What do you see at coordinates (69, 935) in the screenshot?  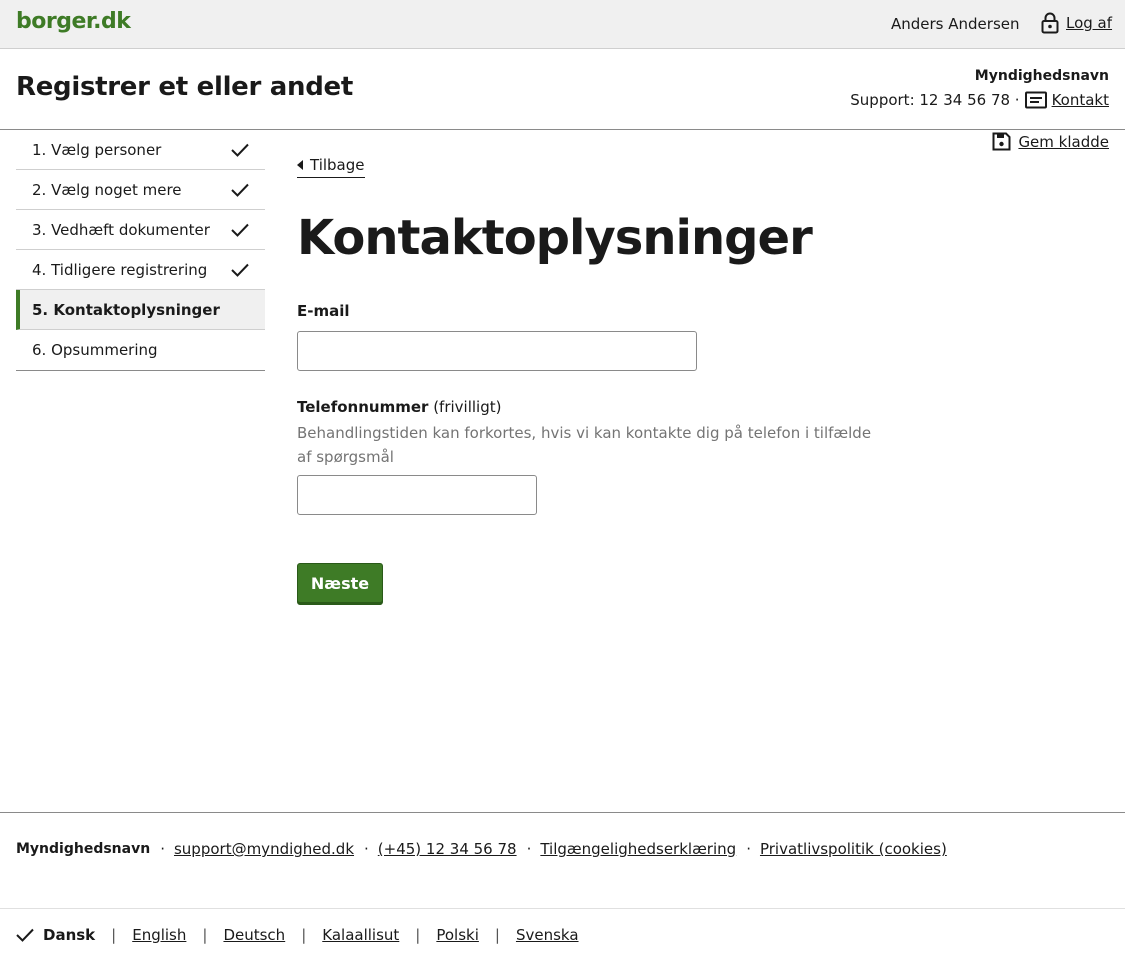 I see `current-language-label: Dansk` at bounding box center [69, 935].